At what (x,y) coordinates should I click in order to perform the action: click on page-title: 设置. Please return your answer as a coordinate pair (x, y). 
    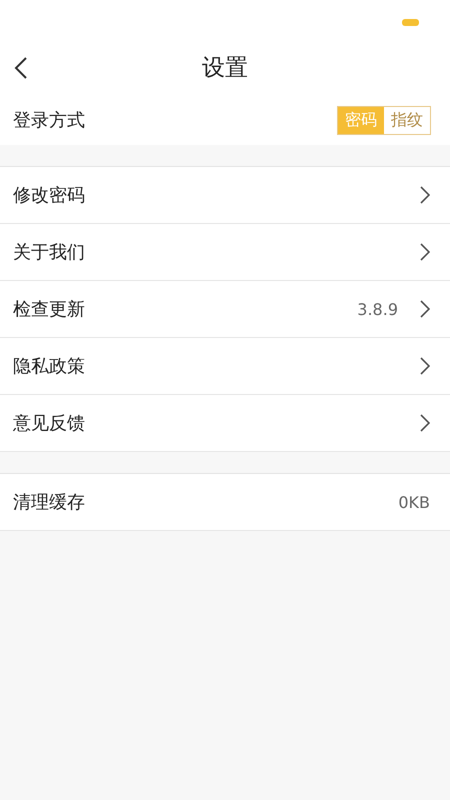
    Looking at the image, I should click on (225, 68).